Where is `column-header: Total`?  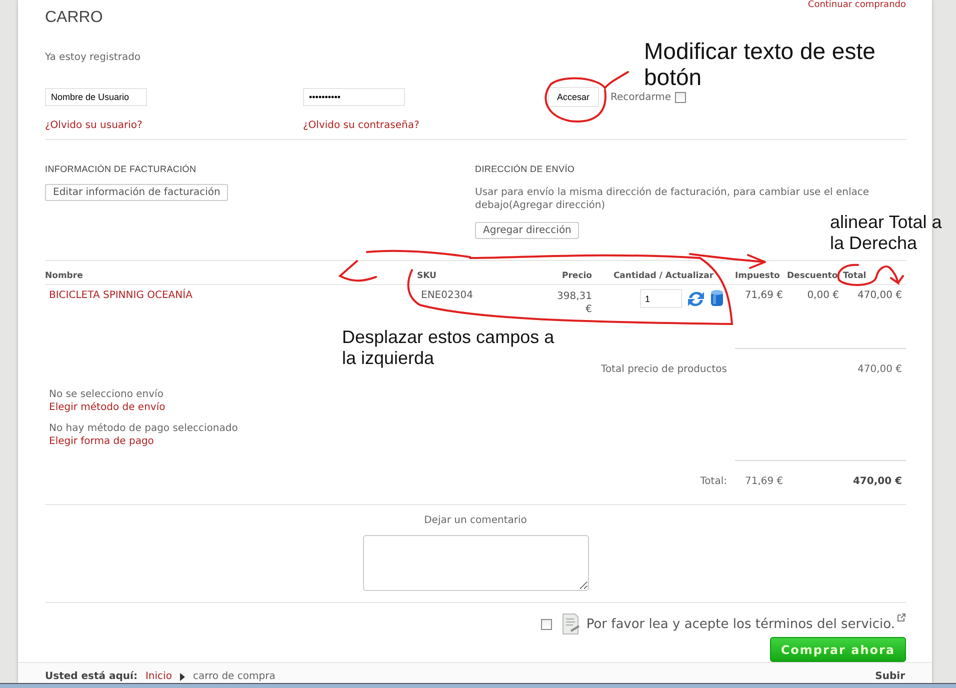
column-header: Total is located at coordinates (874, 273).